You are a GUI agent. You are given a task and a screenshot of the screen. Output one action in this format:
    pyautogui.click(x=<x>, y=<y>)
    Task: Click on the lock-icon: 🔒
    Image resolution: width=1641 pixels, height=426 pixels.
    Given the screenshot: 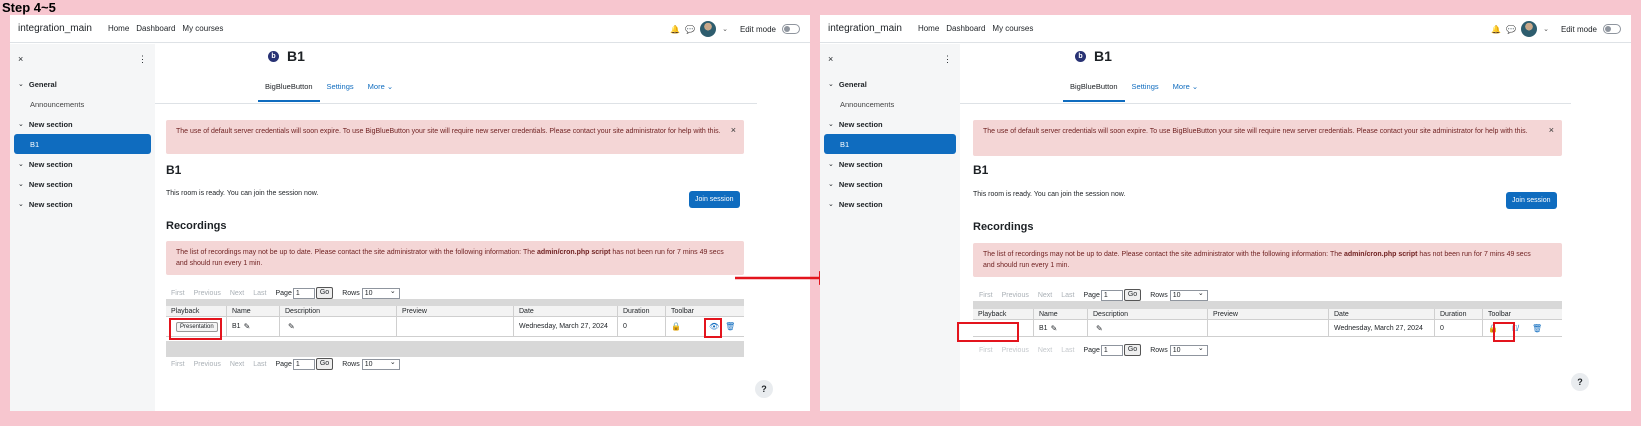 What is the action you would take?
    pyautogui.click(x=676, y=326)
    